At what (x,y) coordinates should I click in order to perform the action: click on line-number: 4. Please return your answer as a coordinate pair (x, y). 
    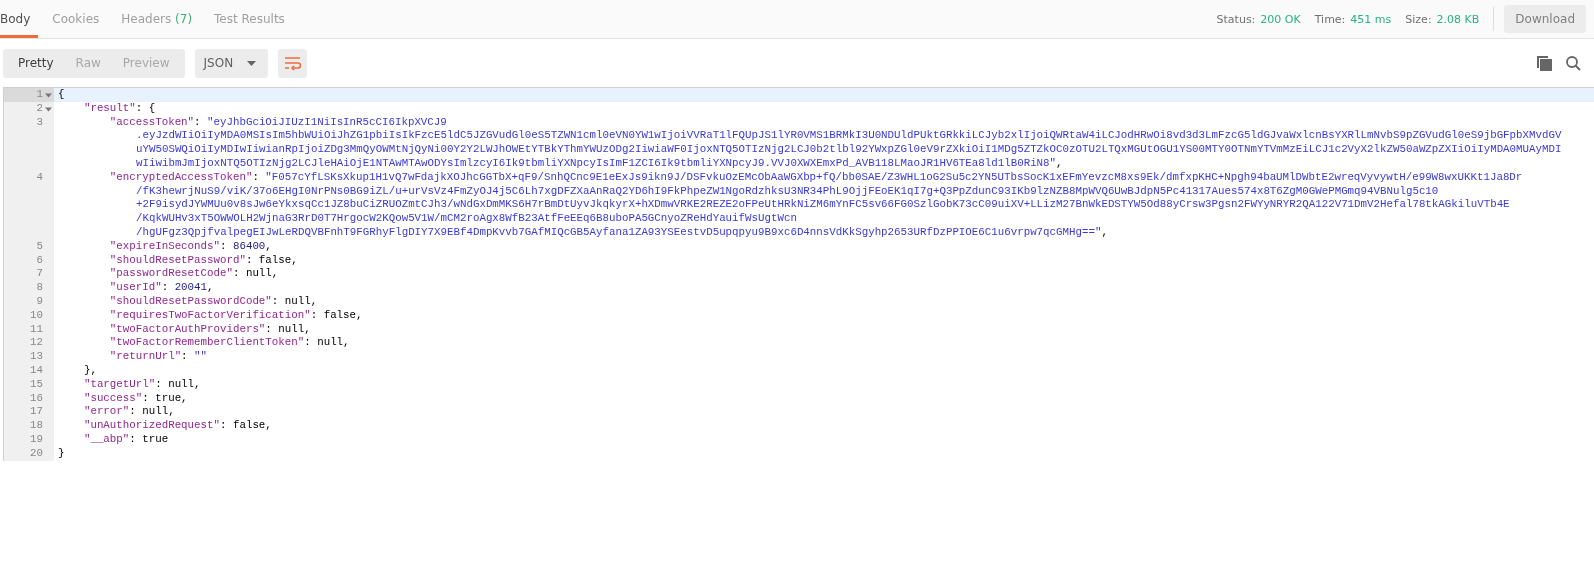
    Looking at the image, I should click on (39, 177).